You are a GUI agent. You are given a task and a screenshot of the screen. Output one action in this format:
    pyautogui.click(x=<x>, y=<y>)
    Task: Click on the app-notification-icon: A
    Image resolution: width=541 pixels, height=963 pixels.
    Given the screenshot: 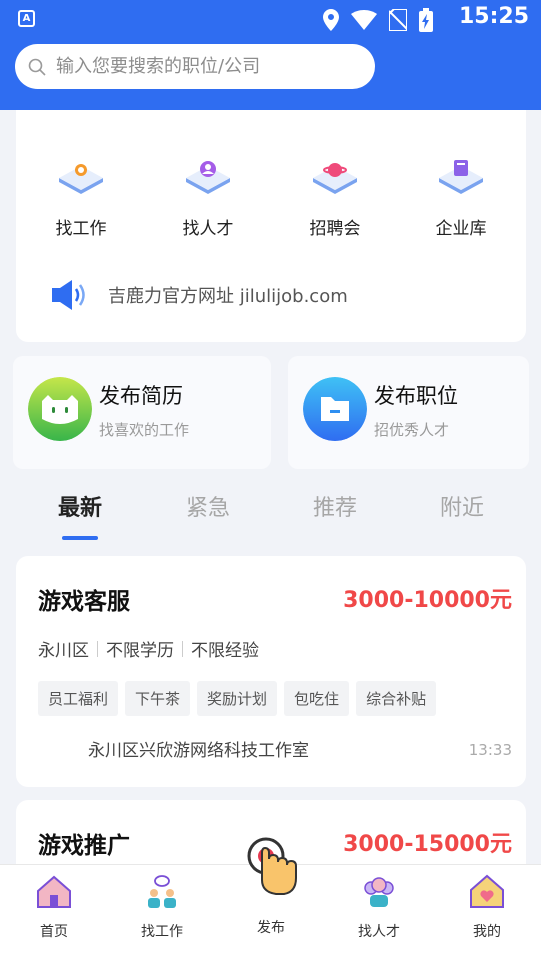 What is the action you would take?
    pyautogui.click(x=26, y=18)
    